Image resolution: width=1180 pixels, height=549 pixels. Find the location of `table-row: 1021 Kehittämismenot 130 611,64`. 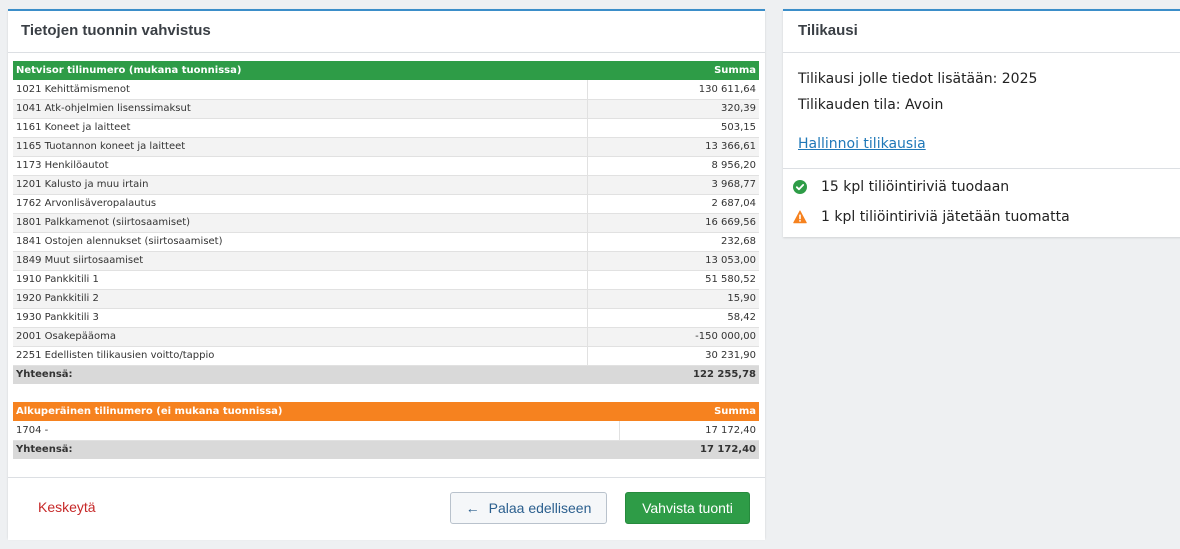

table-row: 1021 Kehittämismenot 130 611,64 is located at coordinates (386, 90).